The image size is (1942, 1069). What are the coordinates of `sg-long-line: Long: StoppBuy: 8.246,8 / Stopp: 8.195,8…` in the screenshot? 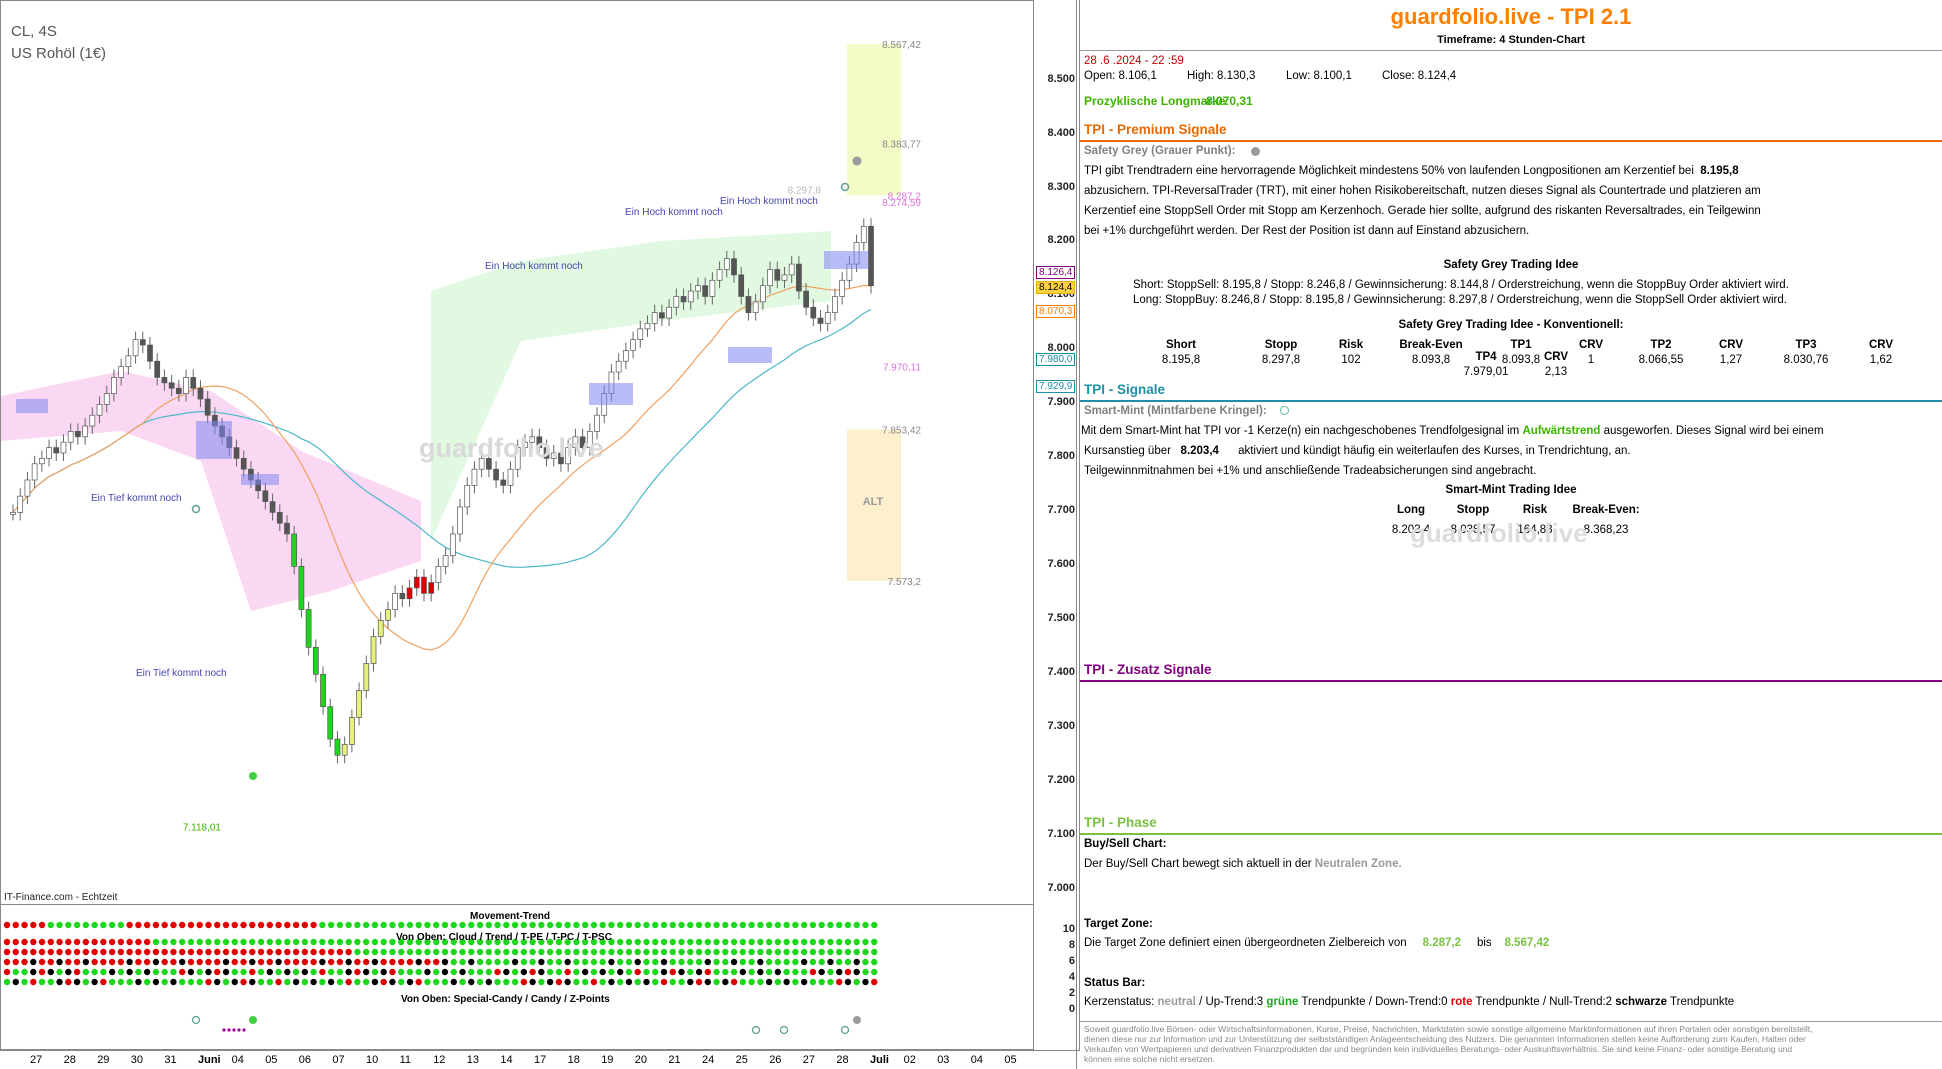 It's located at (1460, 300).